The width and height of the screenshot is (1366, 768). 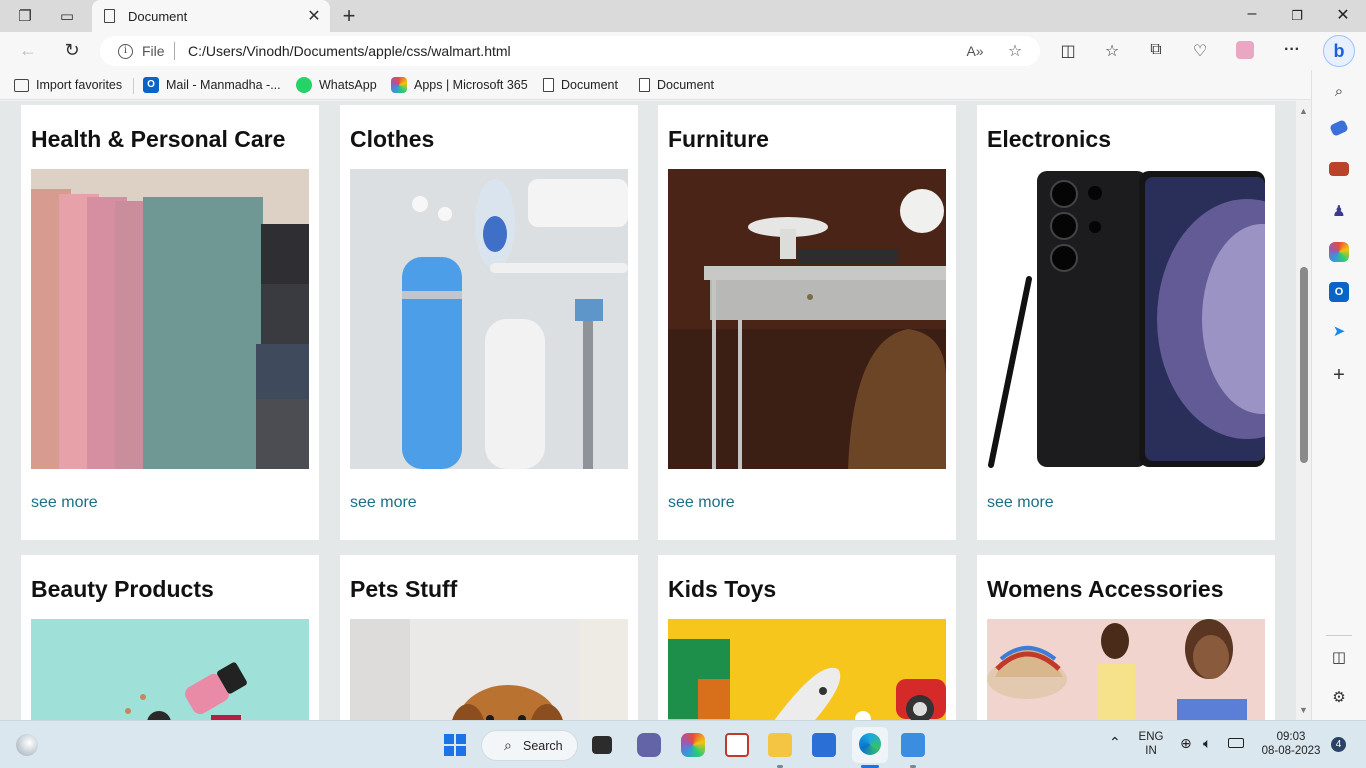 I want to click on scroll-down-icon: ▼, so click(x=1303, y=710).